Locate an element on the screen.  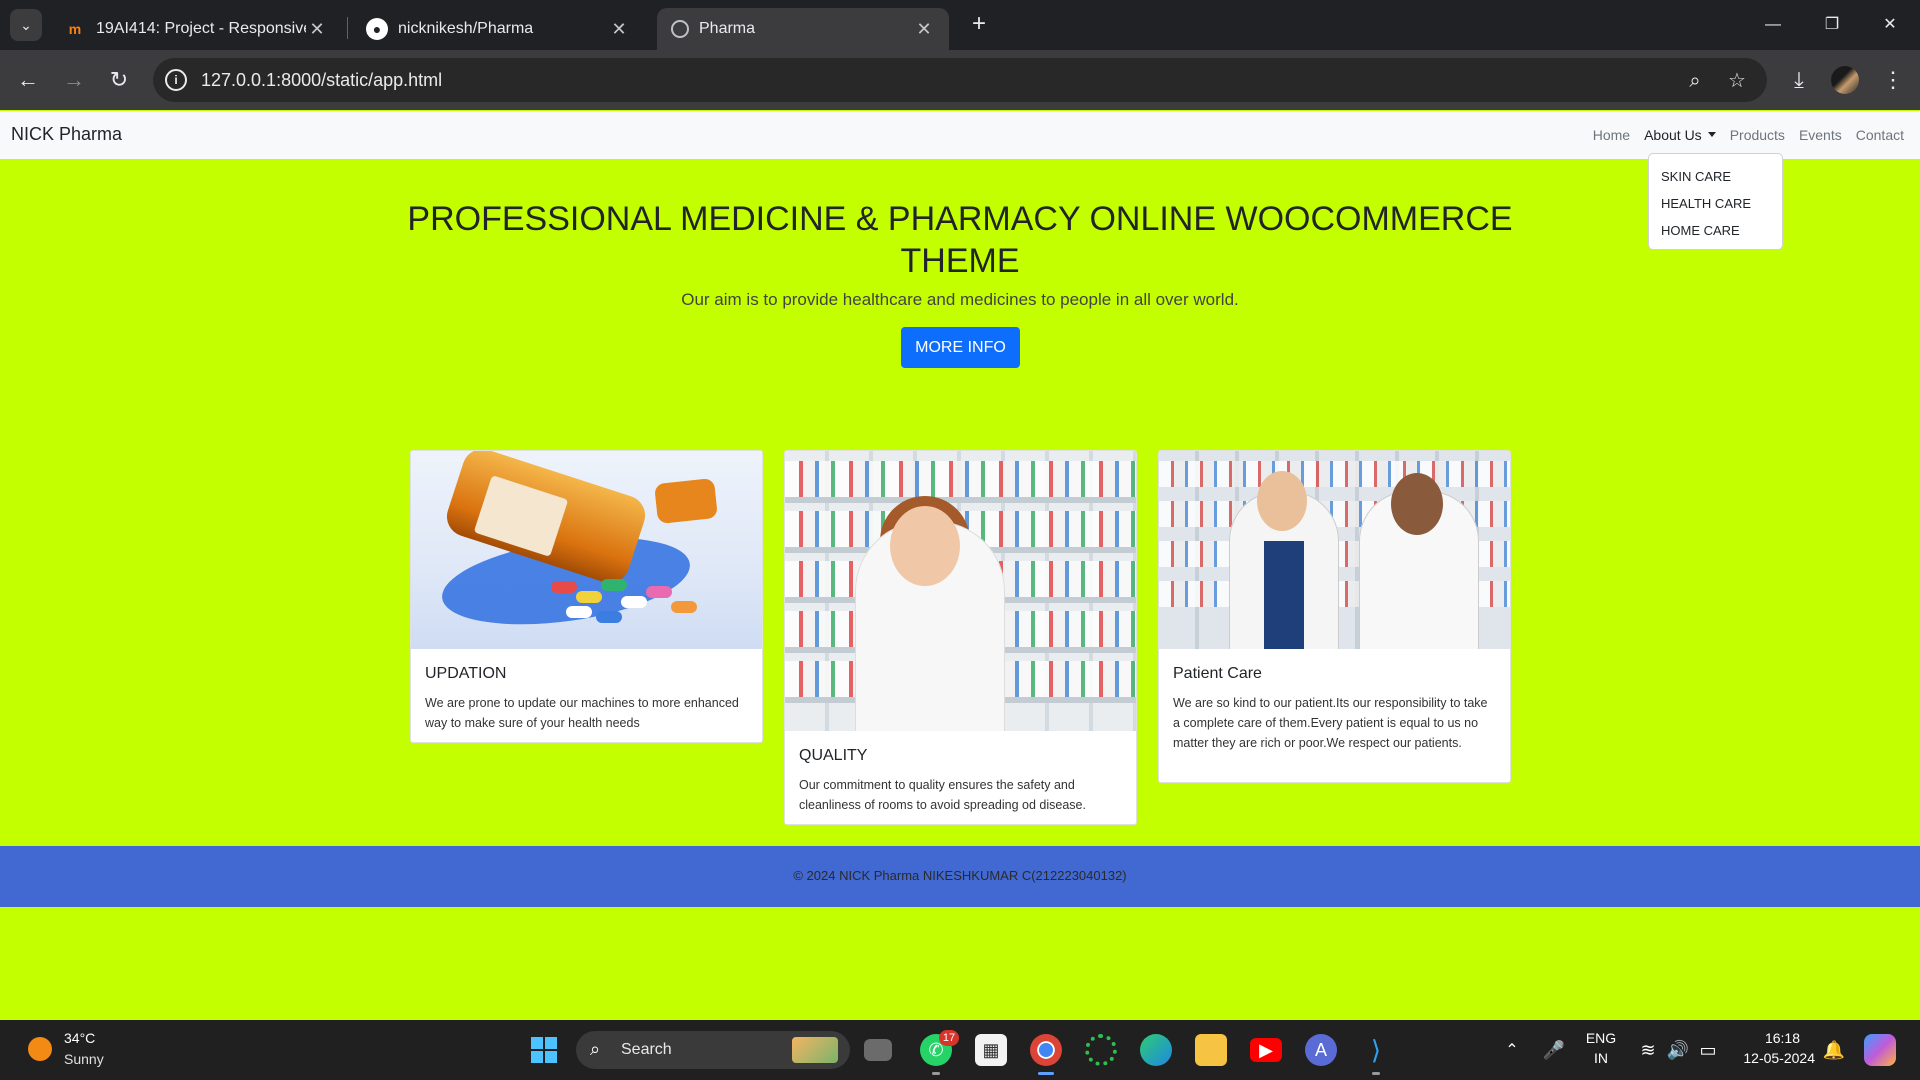
nav-about-us-label: About Us is located at coordinates (1673, 135).